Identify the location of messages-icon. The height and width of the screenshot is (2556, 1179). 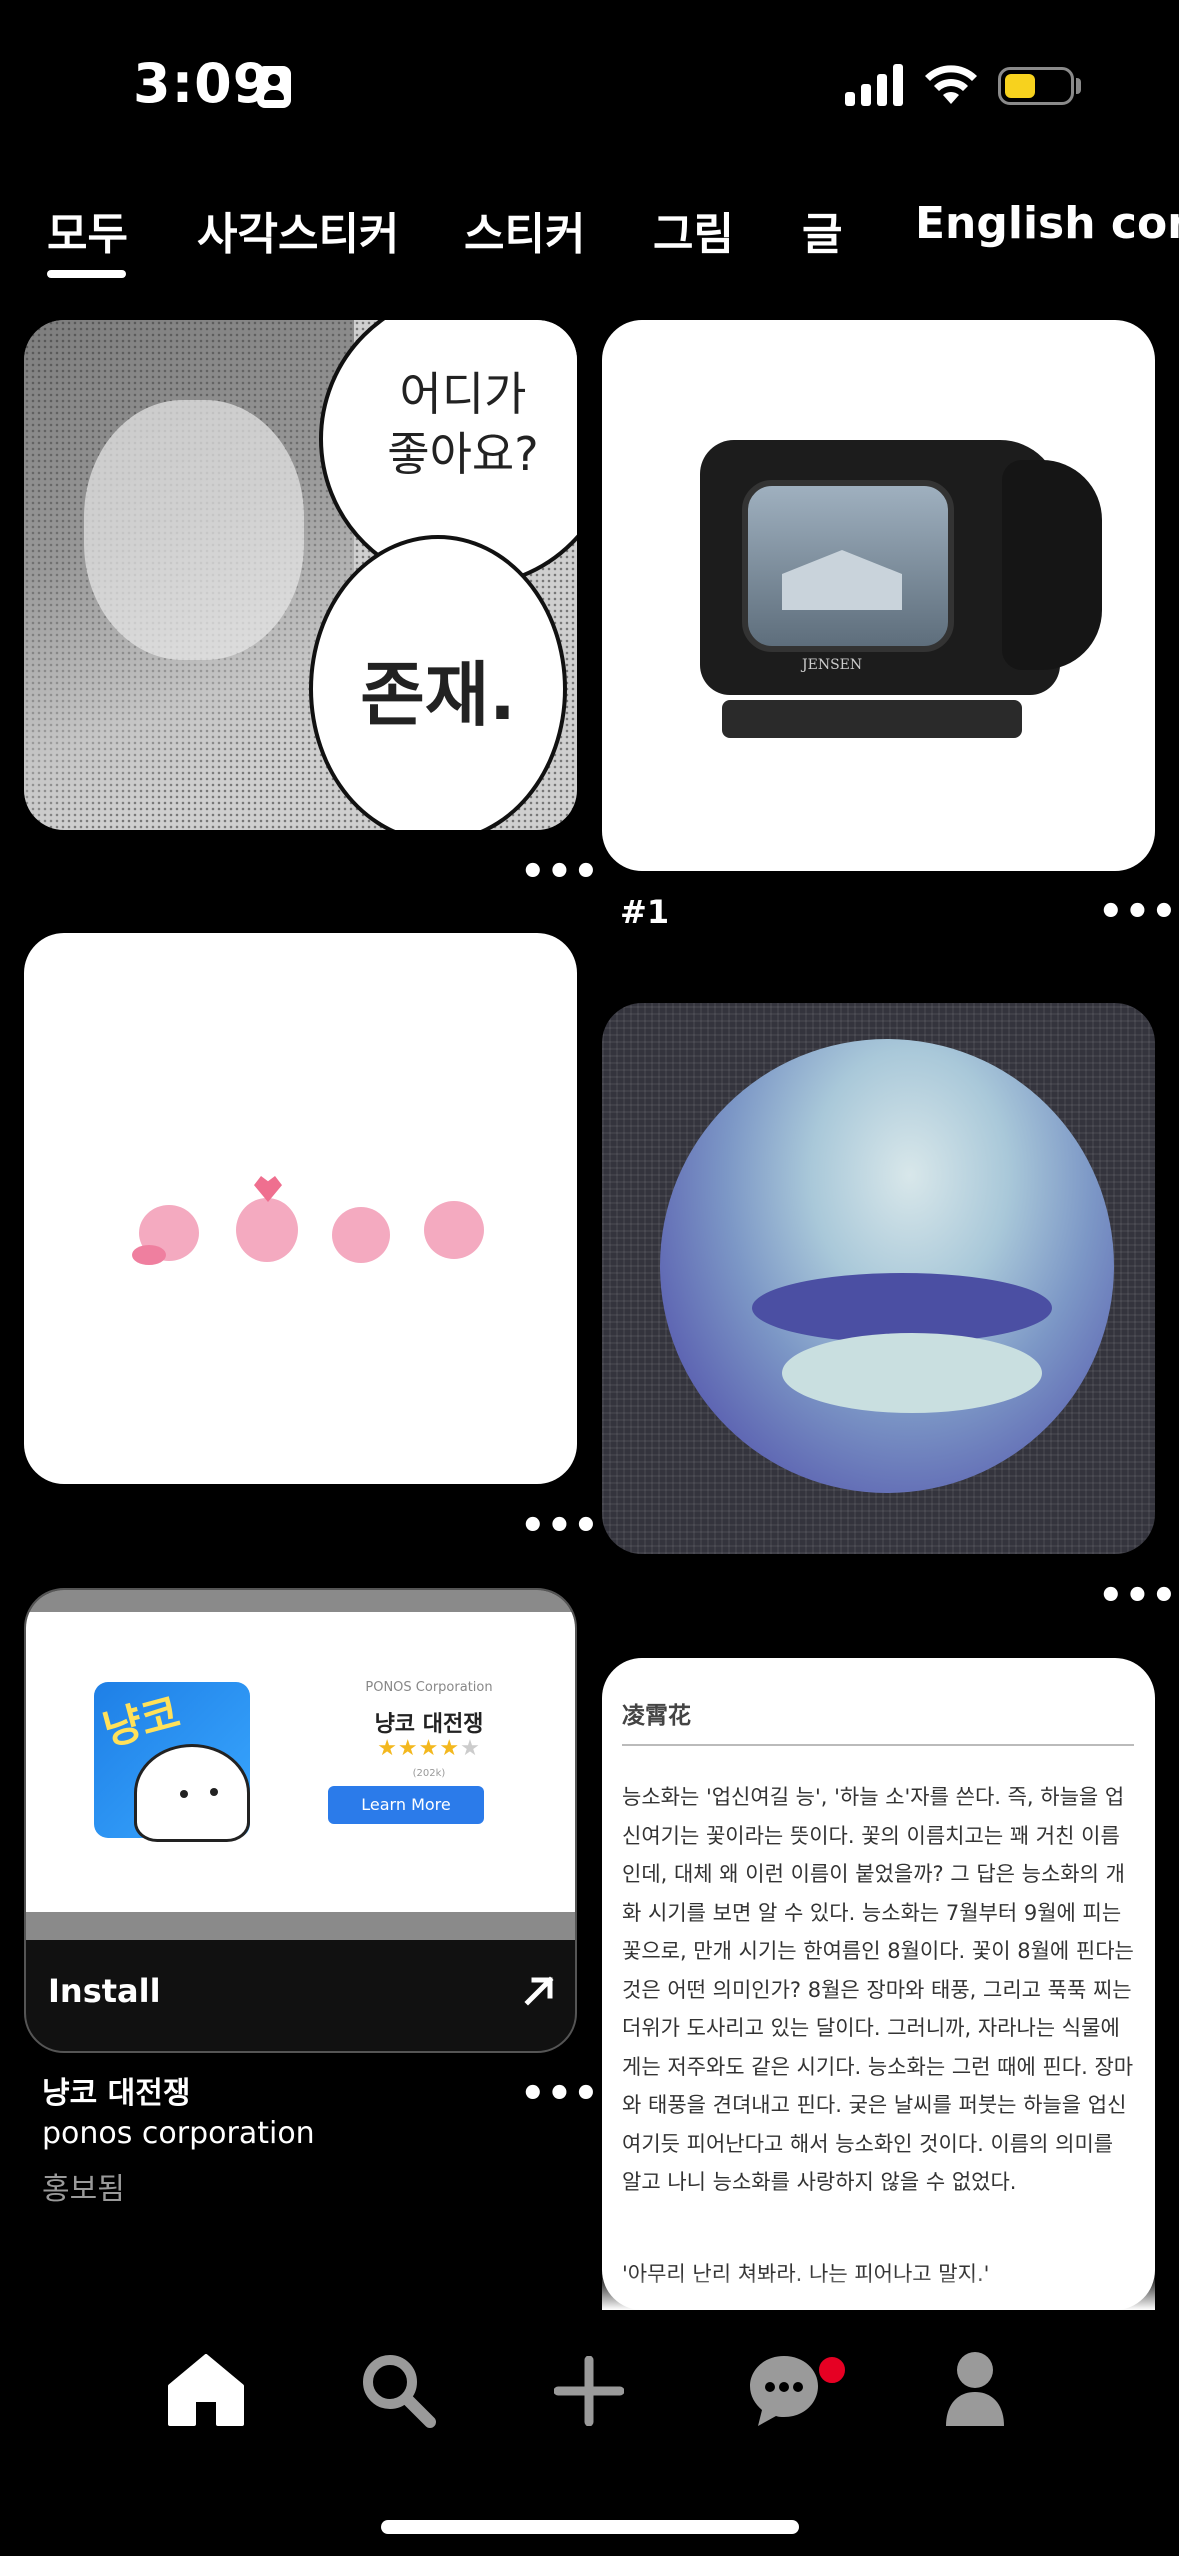
(786, 2391).